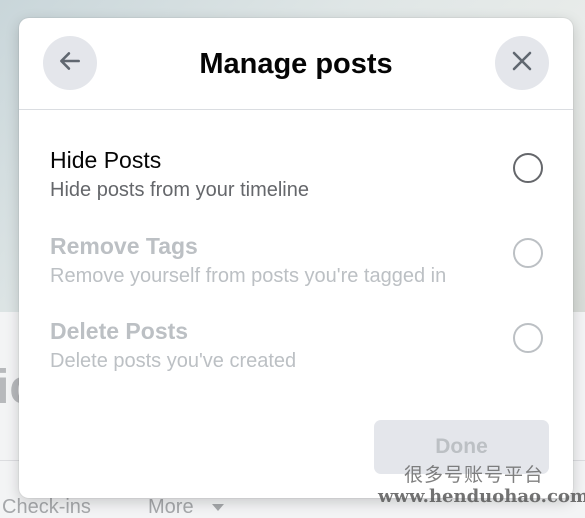 The width and height of the screenshot is (585, 518). I want to click on option-title: Hide Posts, so click(106, 160).